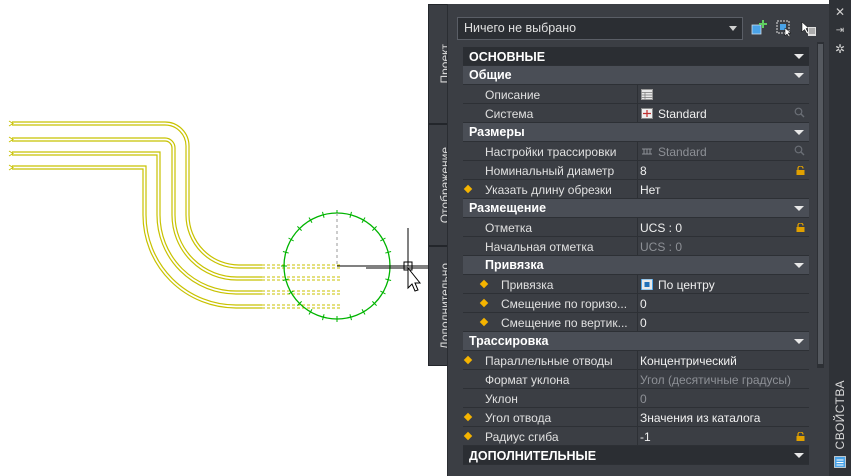 This screenshot has width=851, height=476. I want to click on selection-dropdown: Ничего не выбрано, so click(600, 28).